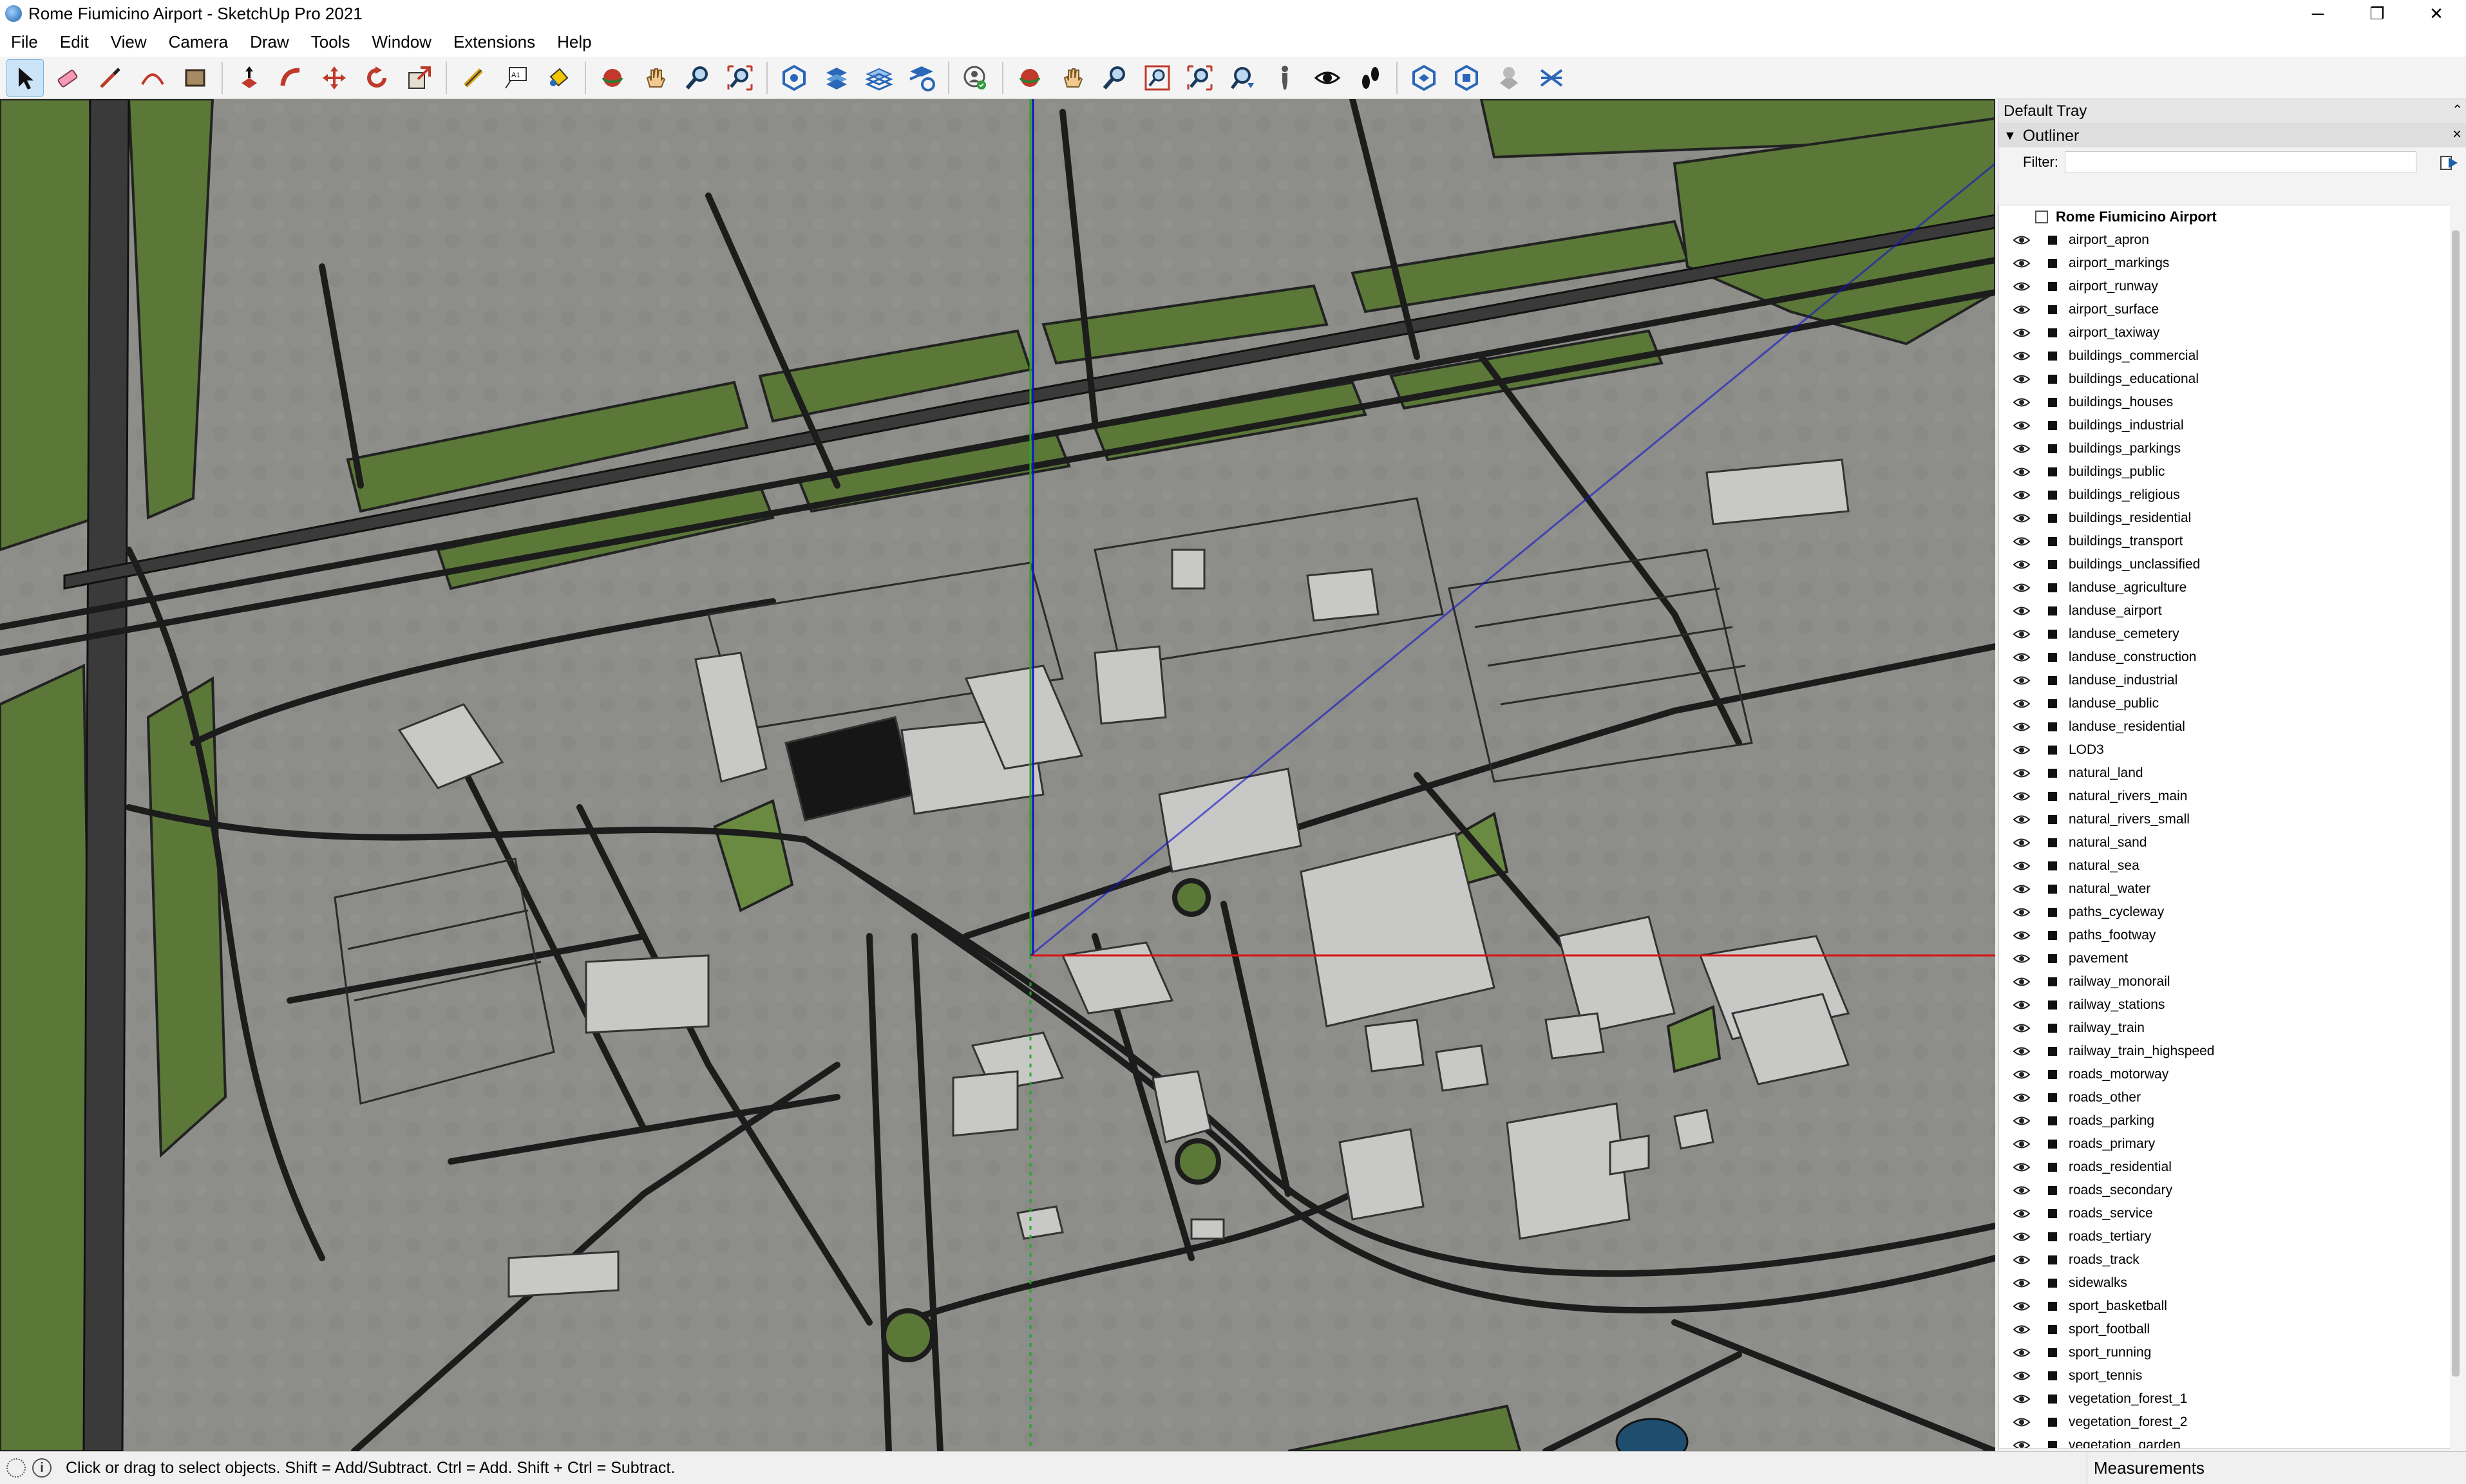  Describe the element at coordinates (401, 42) in the screenshot. I see `menu-window: Window` at that location.